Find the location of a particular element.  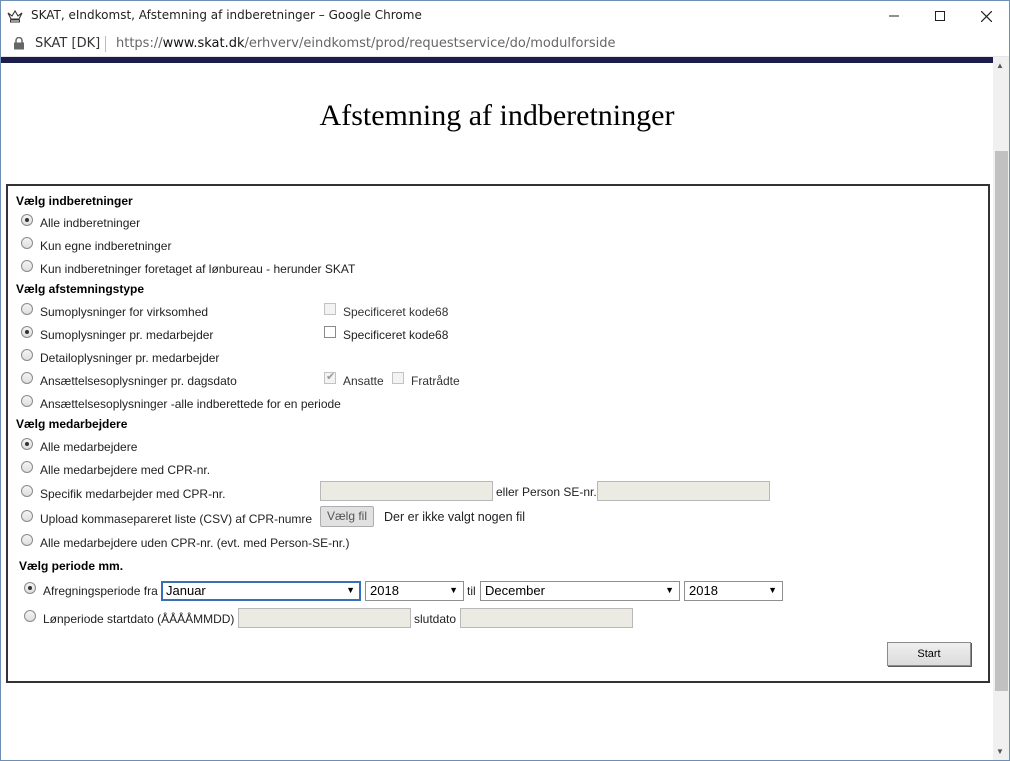

maximize-button is located at coordinates (940, 16).